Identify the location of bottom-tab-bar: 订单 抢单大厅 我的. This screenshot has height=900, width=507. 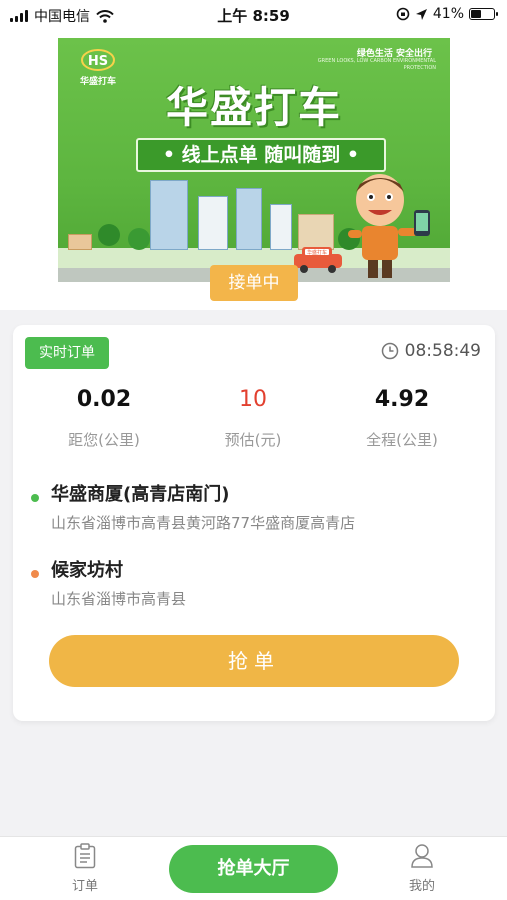
(253, 868).